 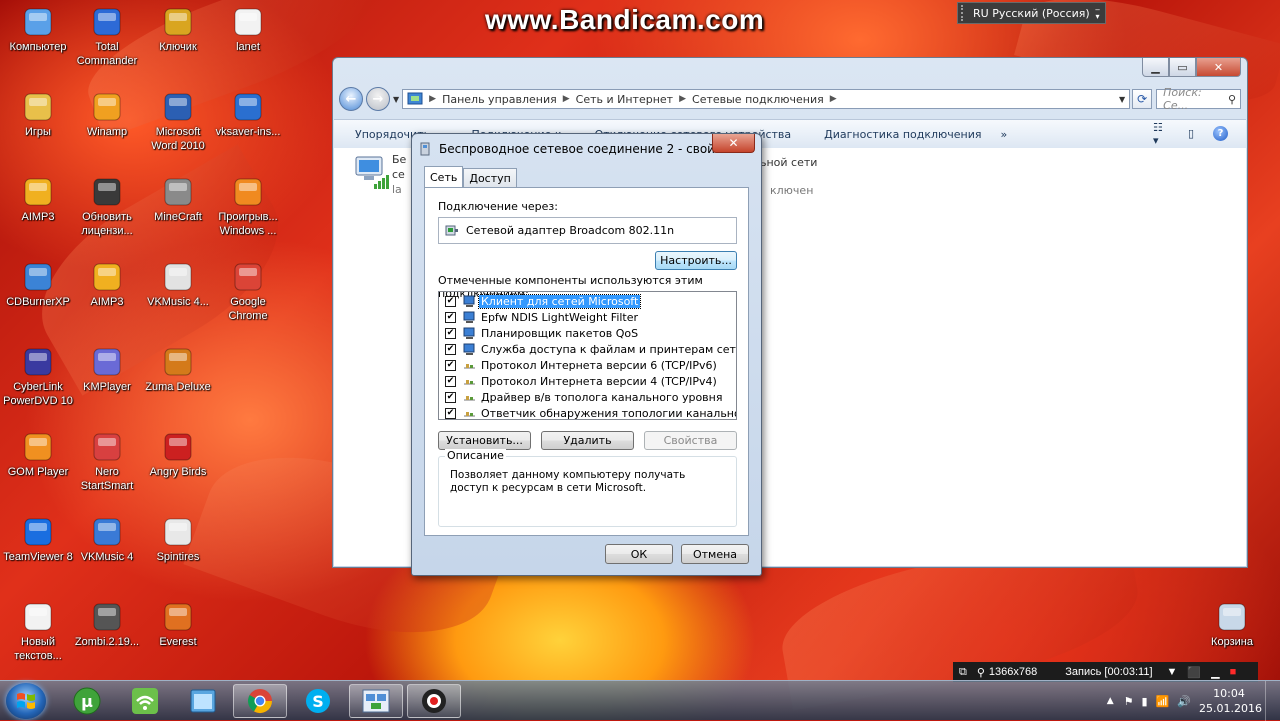 What do you see at coordinates (203, 701) in the screenshot?
I see `taskbar-window` at bounding box center [203, 701].